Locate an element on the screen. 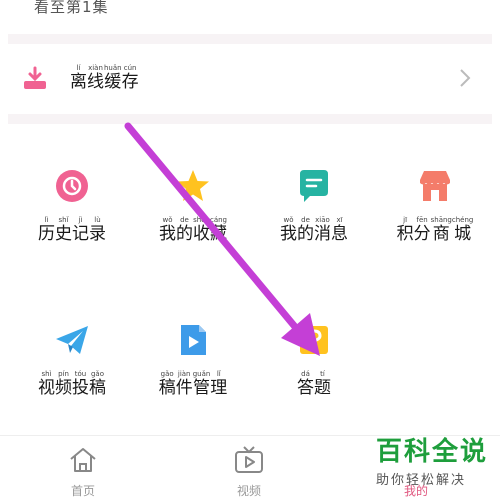  ruby-char: pín 频 is located at coordinates (63, 384).